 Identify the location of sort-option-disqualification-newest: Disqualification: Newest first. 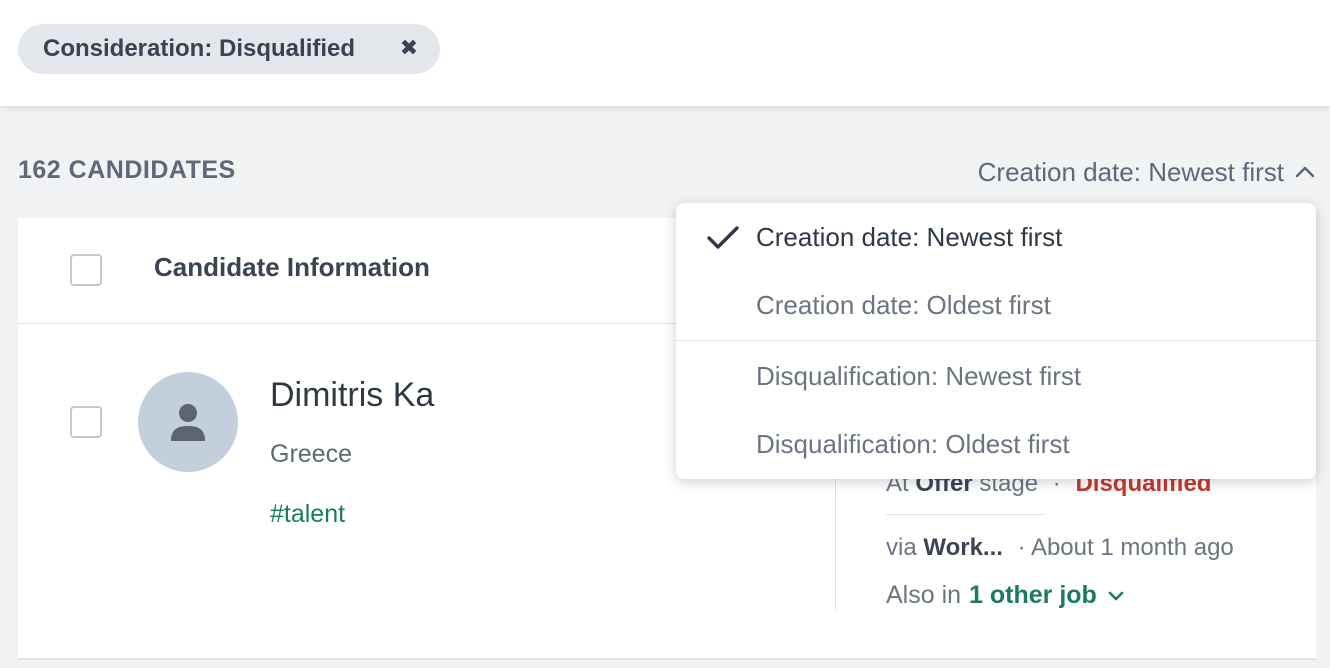
(996, 376).